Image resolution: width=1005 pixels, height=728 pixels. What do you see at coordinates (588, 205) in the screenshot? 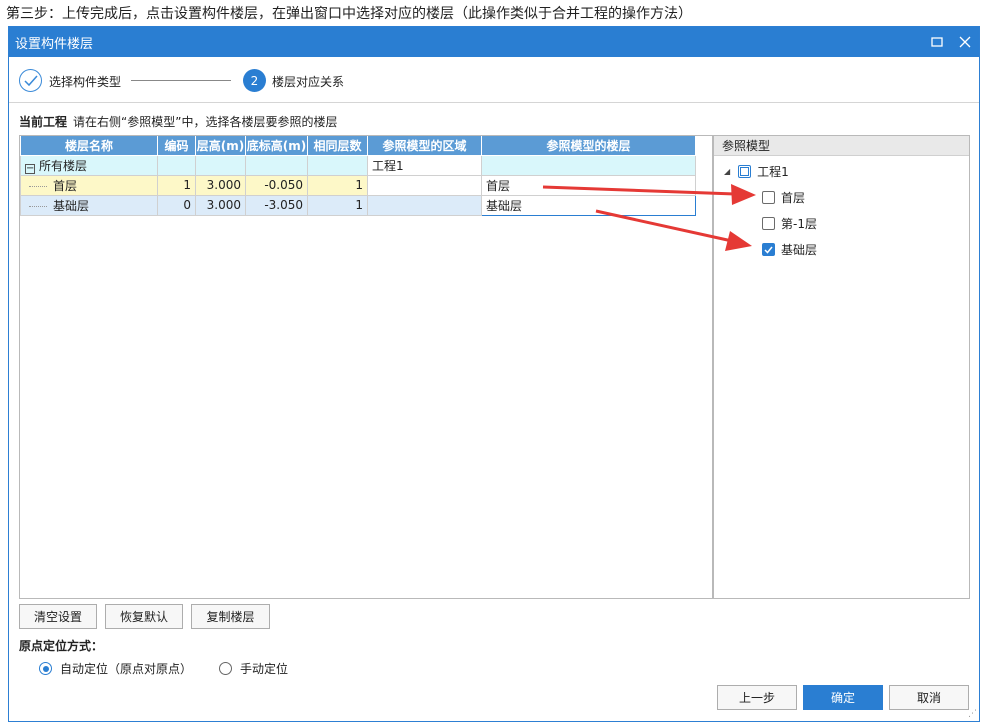
I see `cell-ref-floor: 基础层` at bounding box center [588, 205].